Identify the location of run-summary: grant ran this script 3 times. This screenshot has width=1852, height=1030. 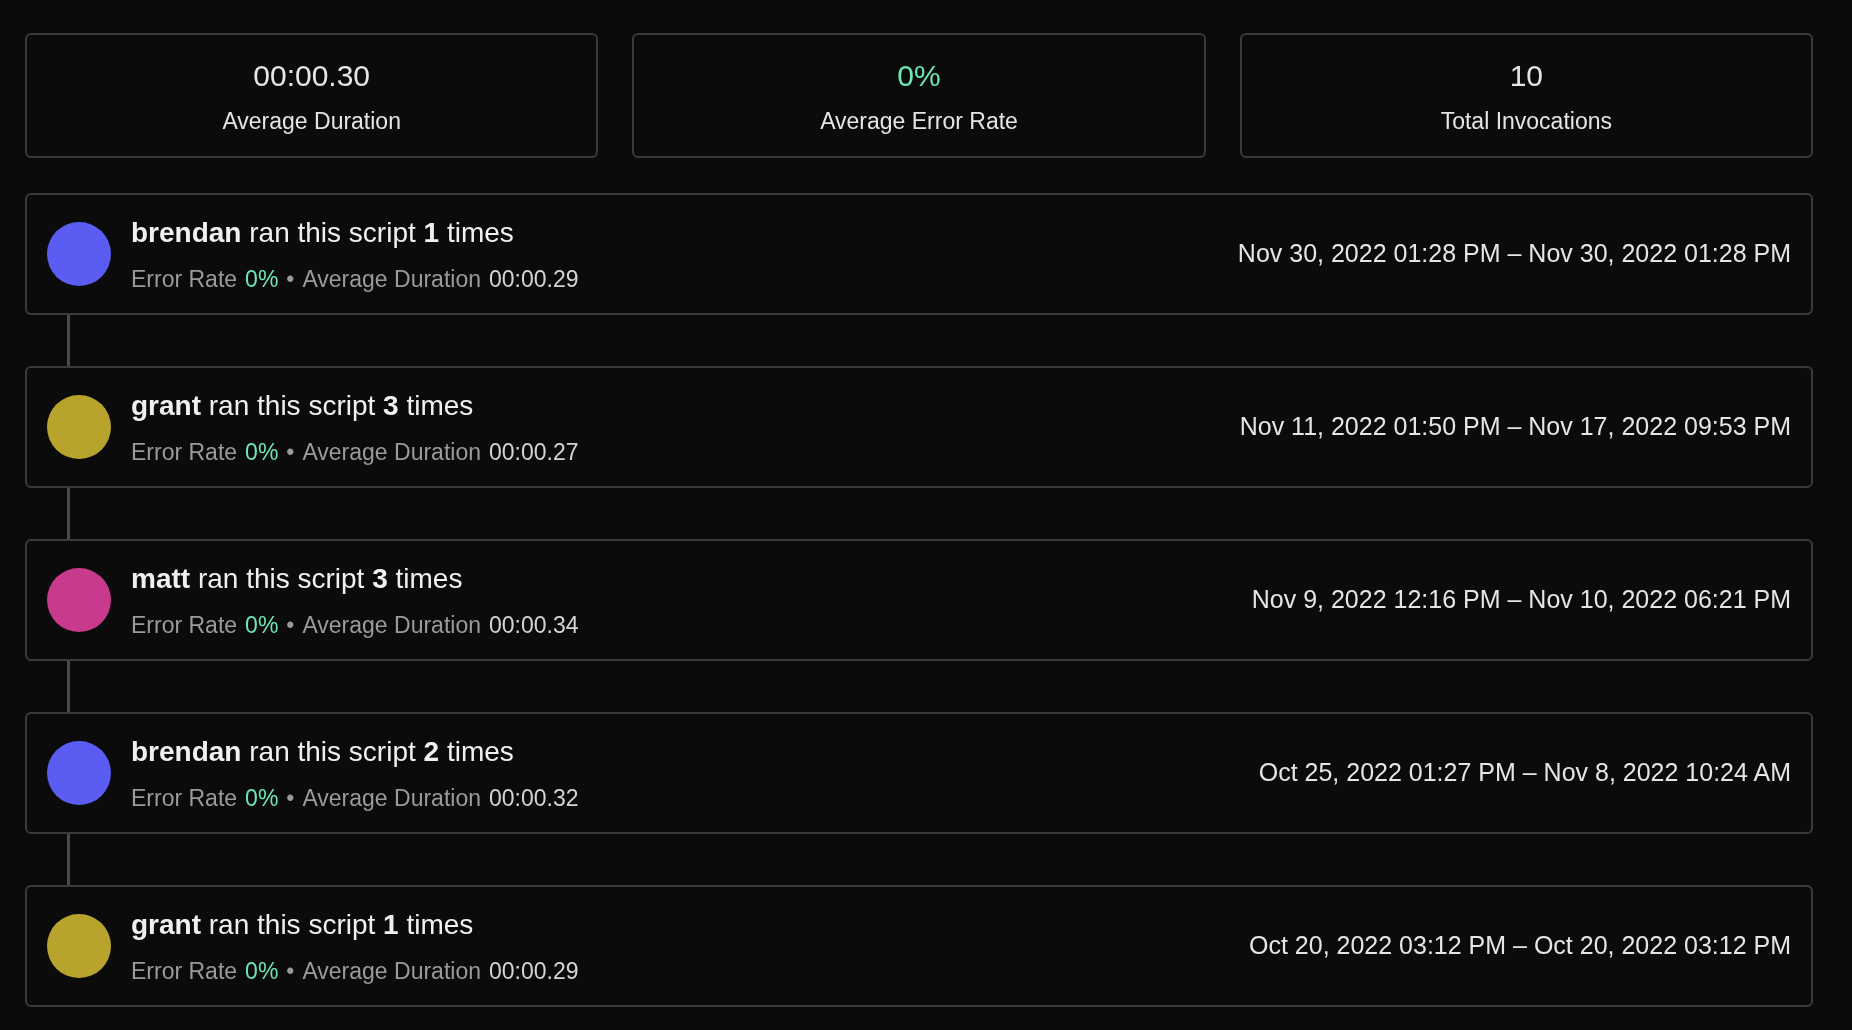
(303, 405).